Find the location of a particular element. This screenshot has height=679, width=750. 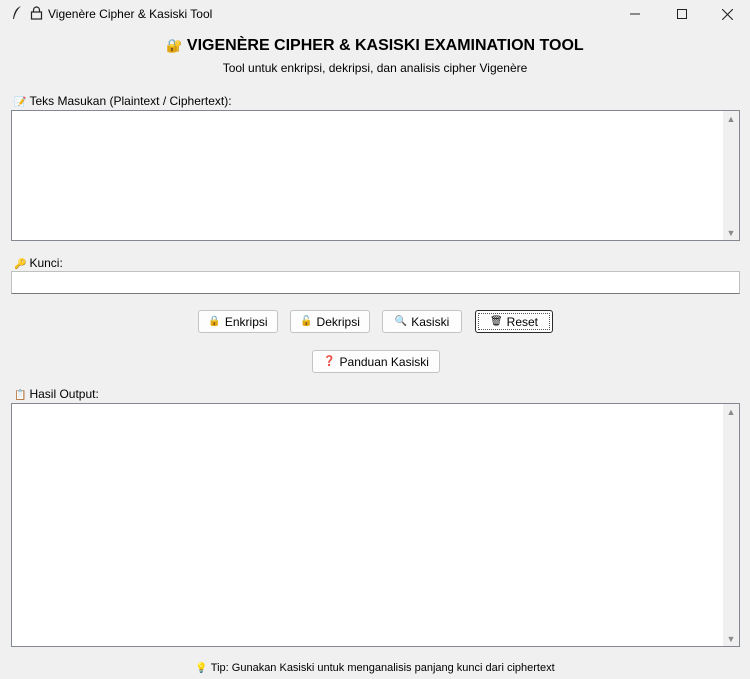

decrypt-label: Dekripsi is located at coordinates (338, 321).